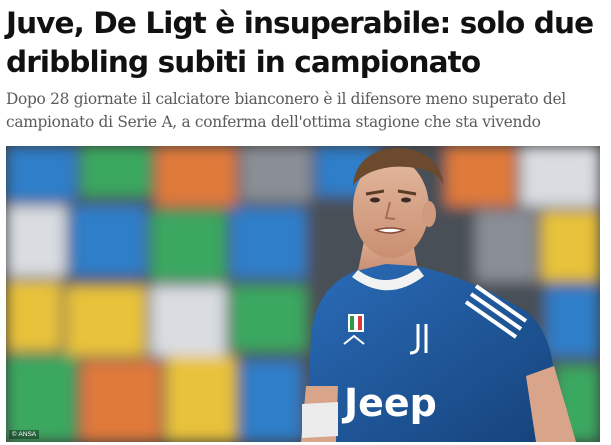 Image resolution: width=611 pixels, height=445 pixels. What do you see at coordinates (300, 23) in the screenshot?
I see `headline-line-1: Juve, De Ligt è insuperabile: solo due` at bounding box center [300, 23].